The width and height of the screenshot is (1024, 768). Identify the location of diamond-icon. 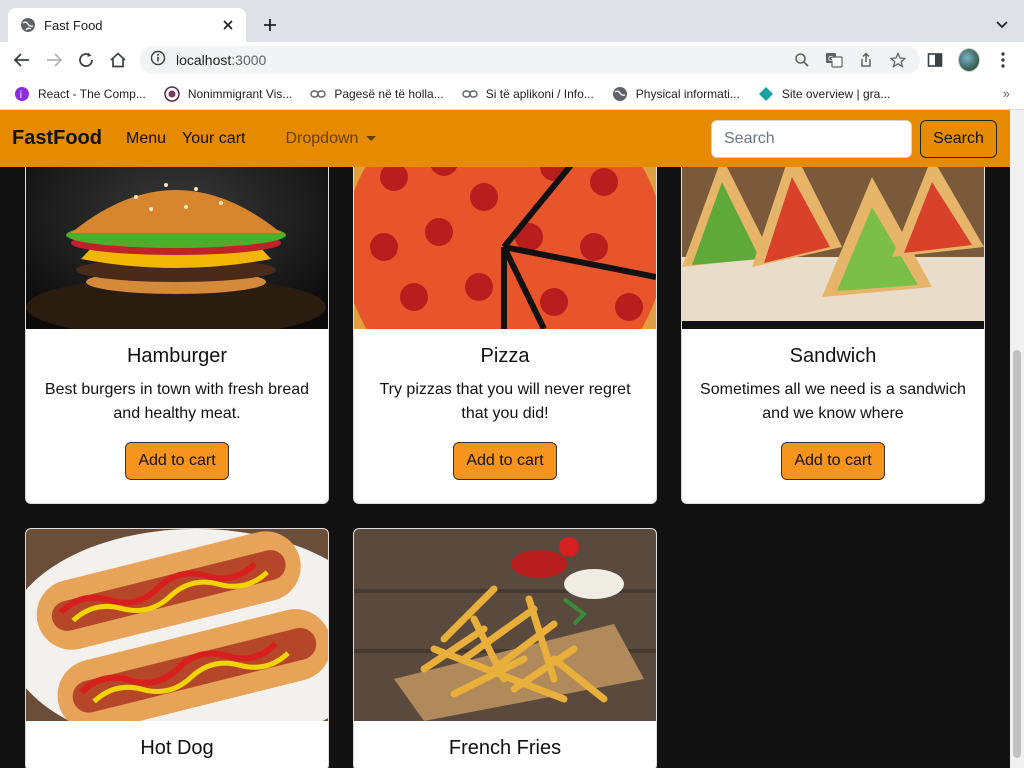
(766, 94).